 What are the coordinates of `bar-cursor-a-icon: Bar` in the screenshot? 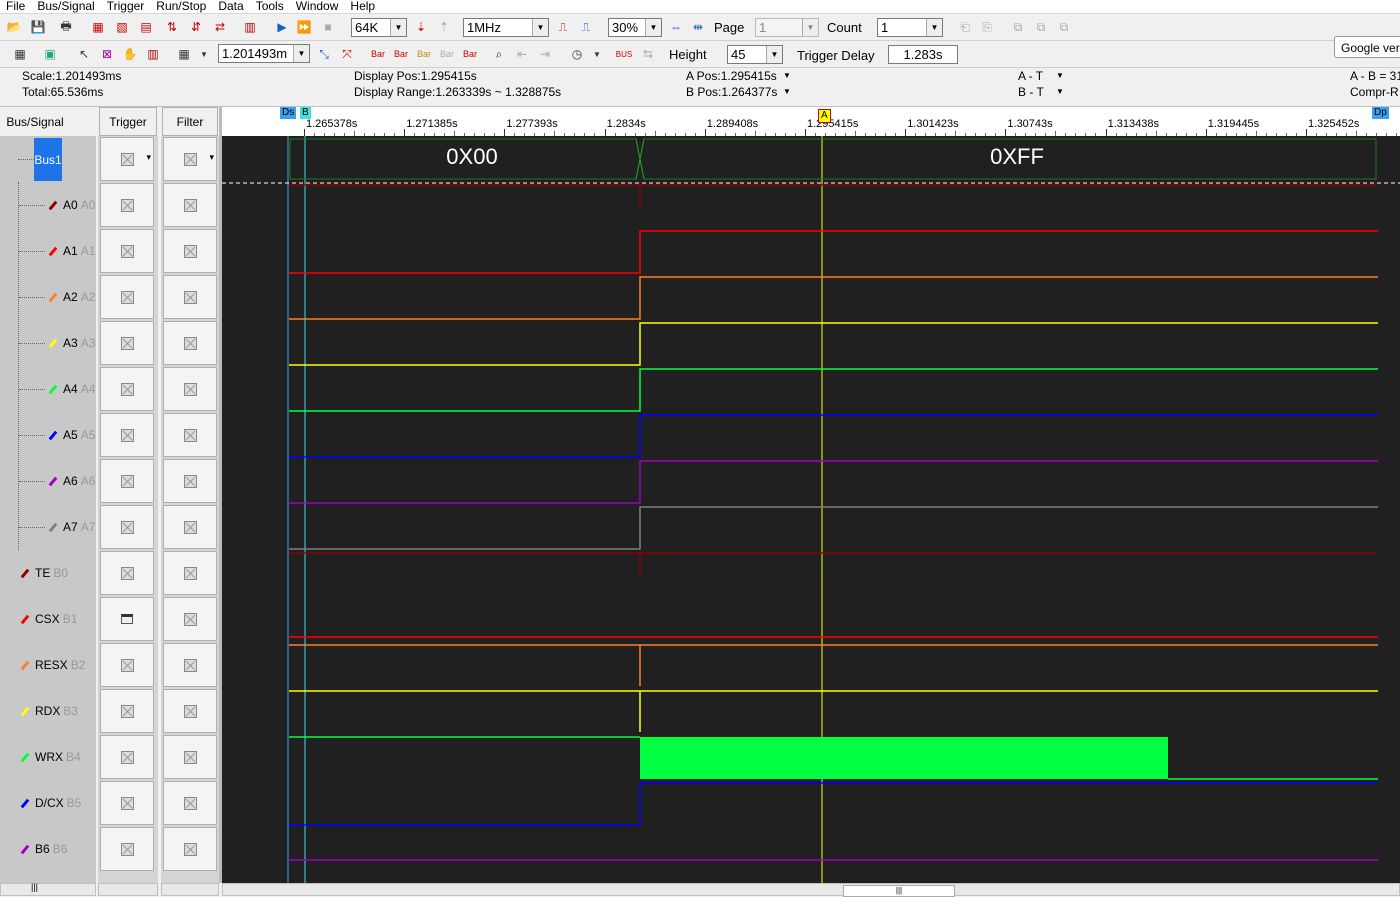 It's located at (378, 54).